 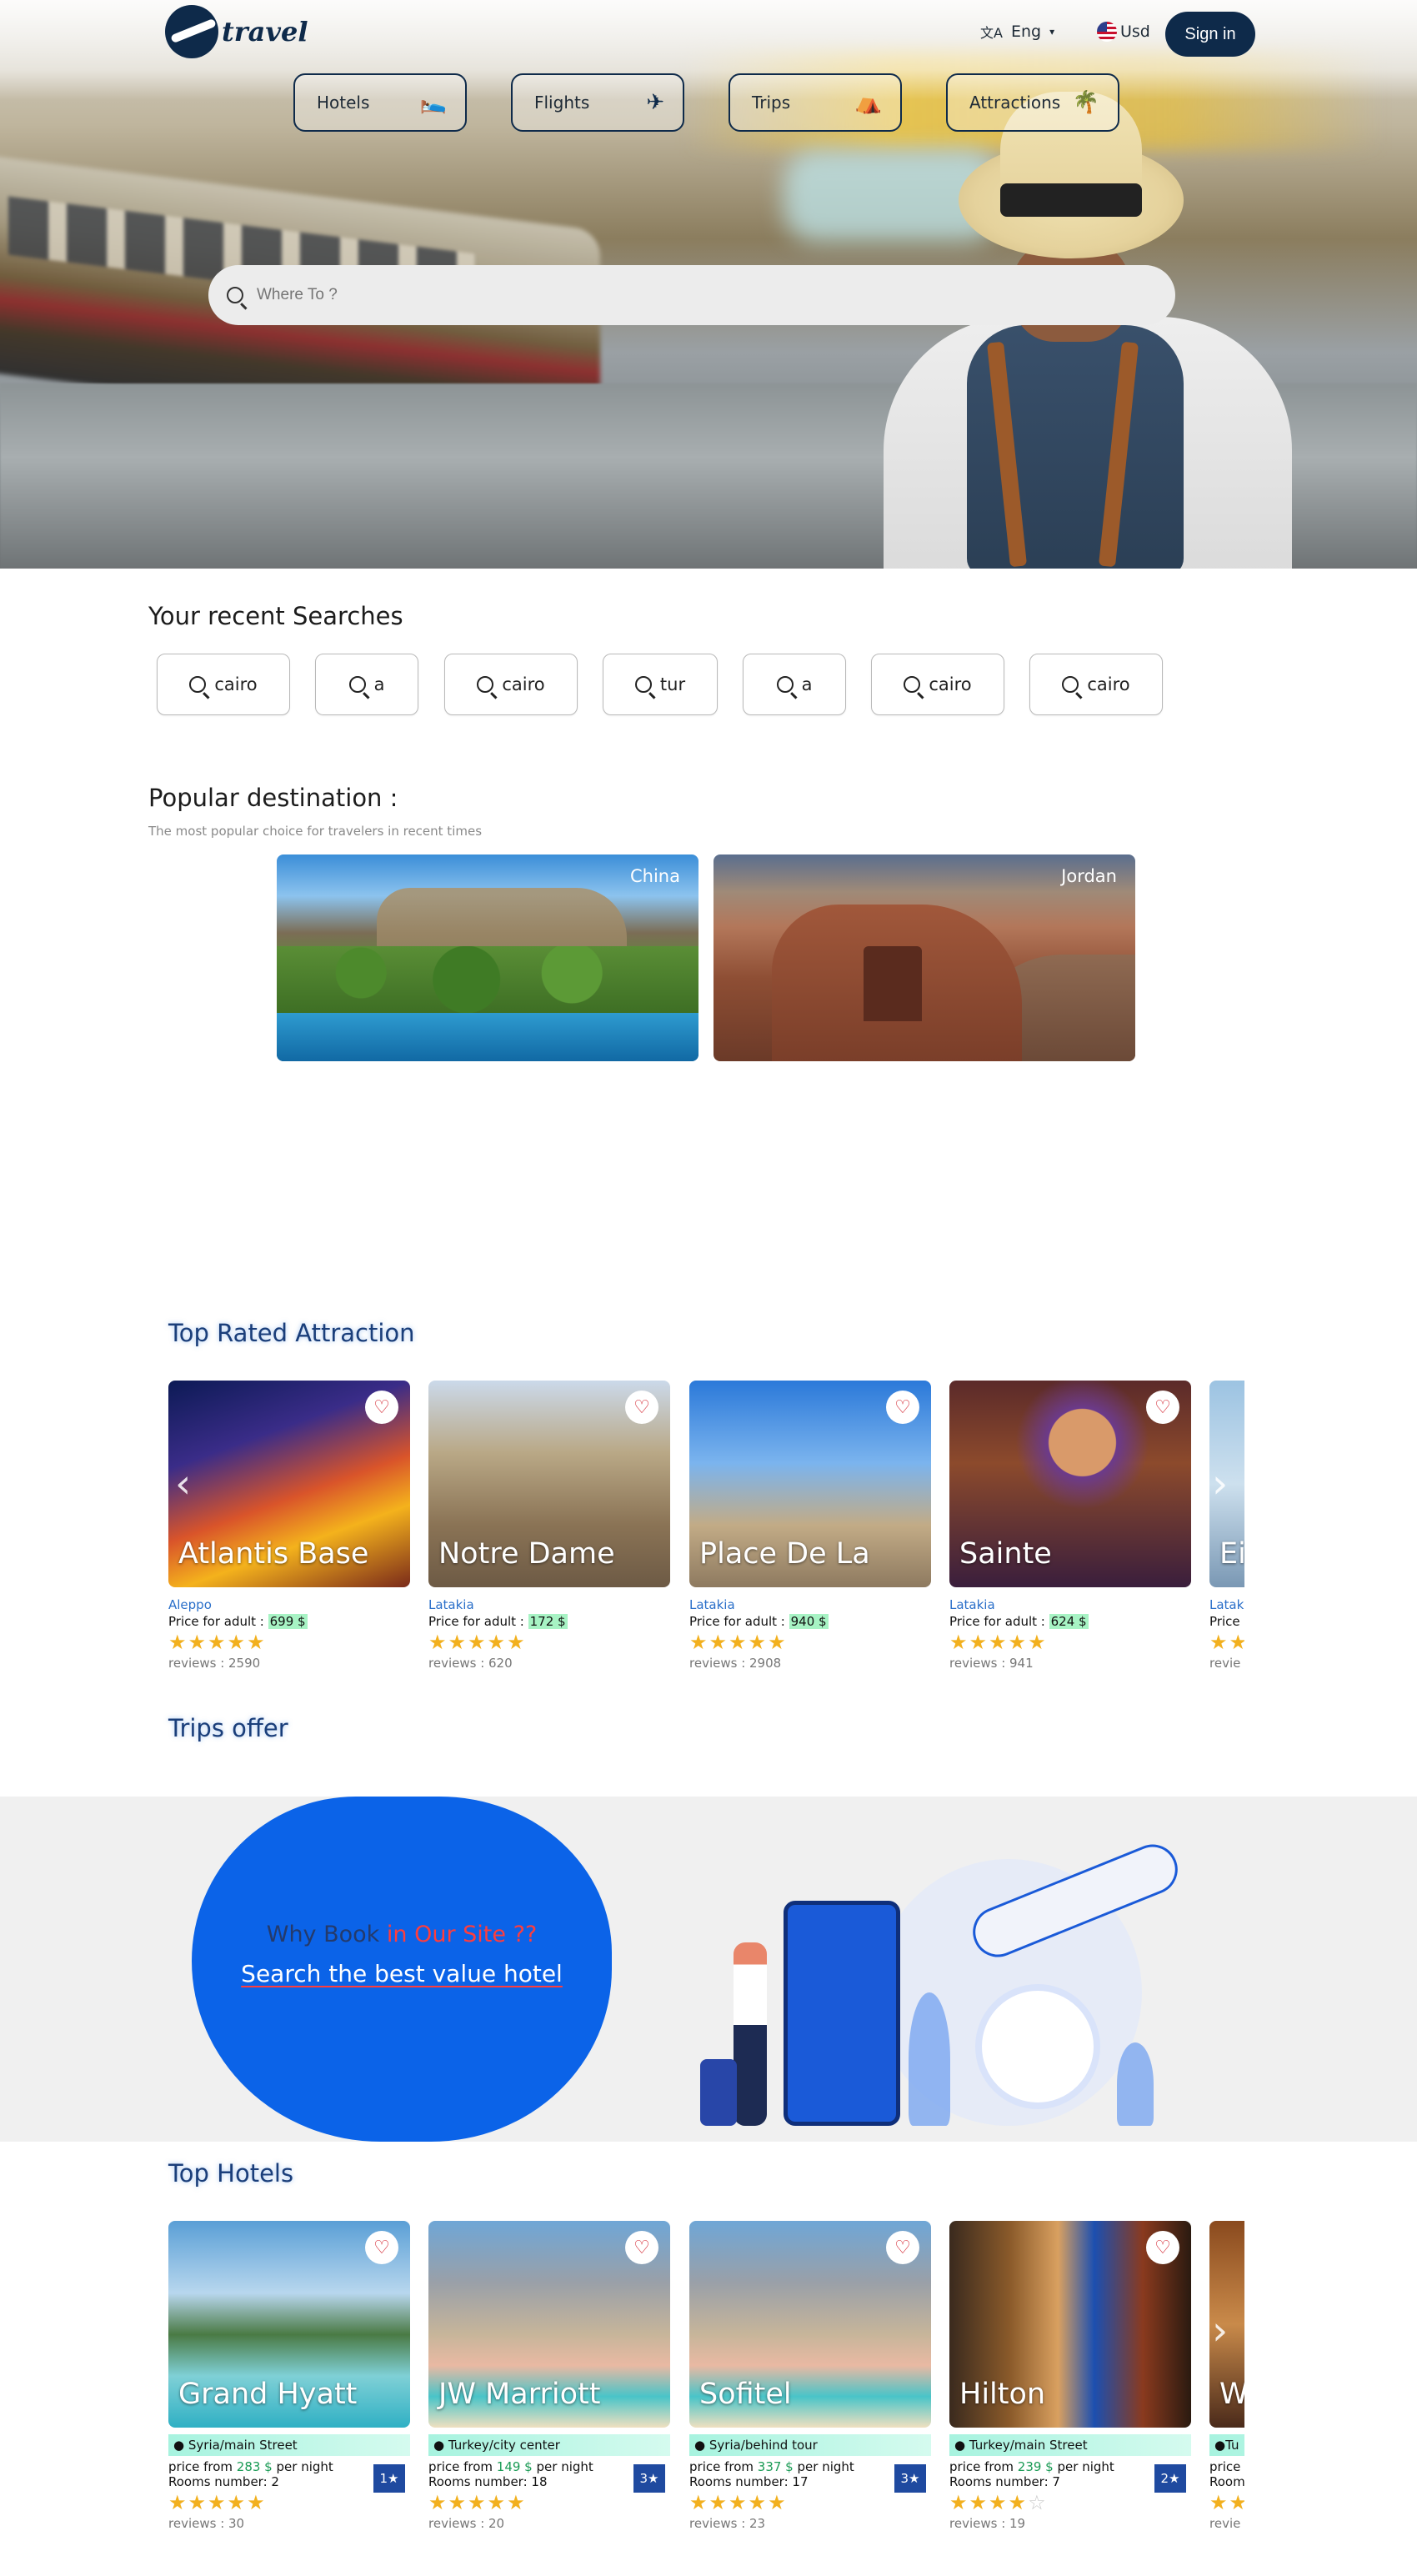 What do you see at coordinates (549, 2445) in the screenshot?
I see `hotel-address: ● Turkey/city center` at bounding box center [549, 2445].